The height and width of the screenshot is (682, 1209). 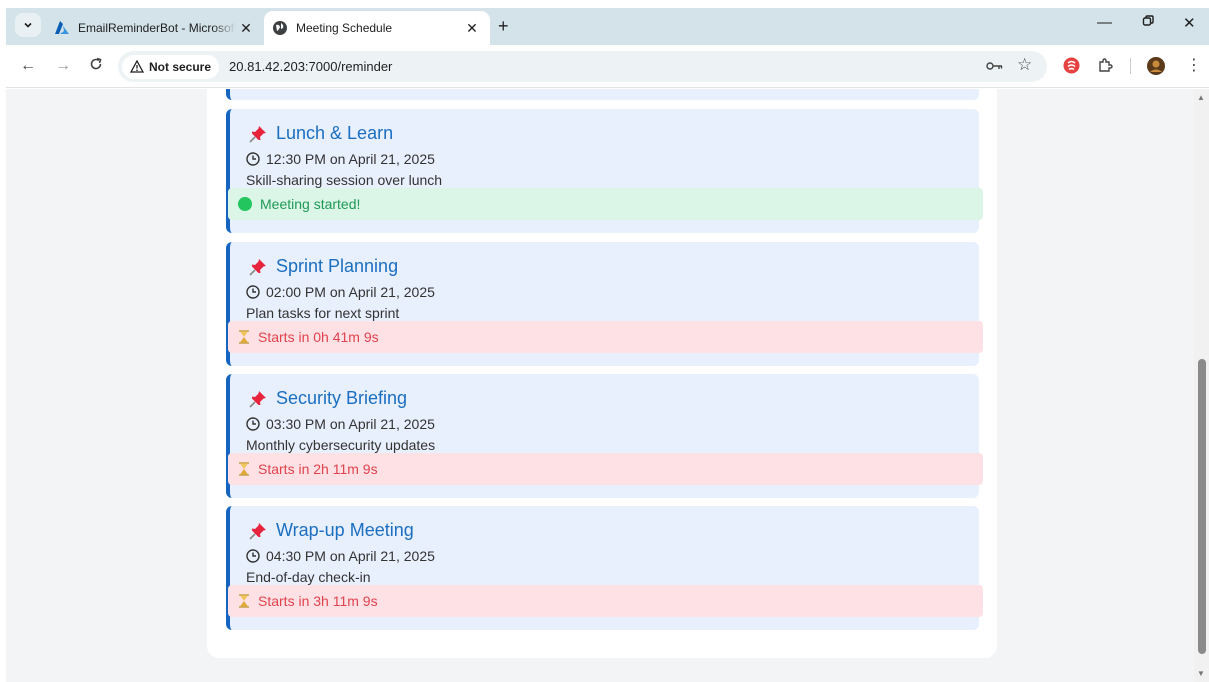 What do you see at coordinates (605, 601) in the screenshot?
I see `status-banner: Starts in 3h 11m 9s` at bounding box center [605, 601].